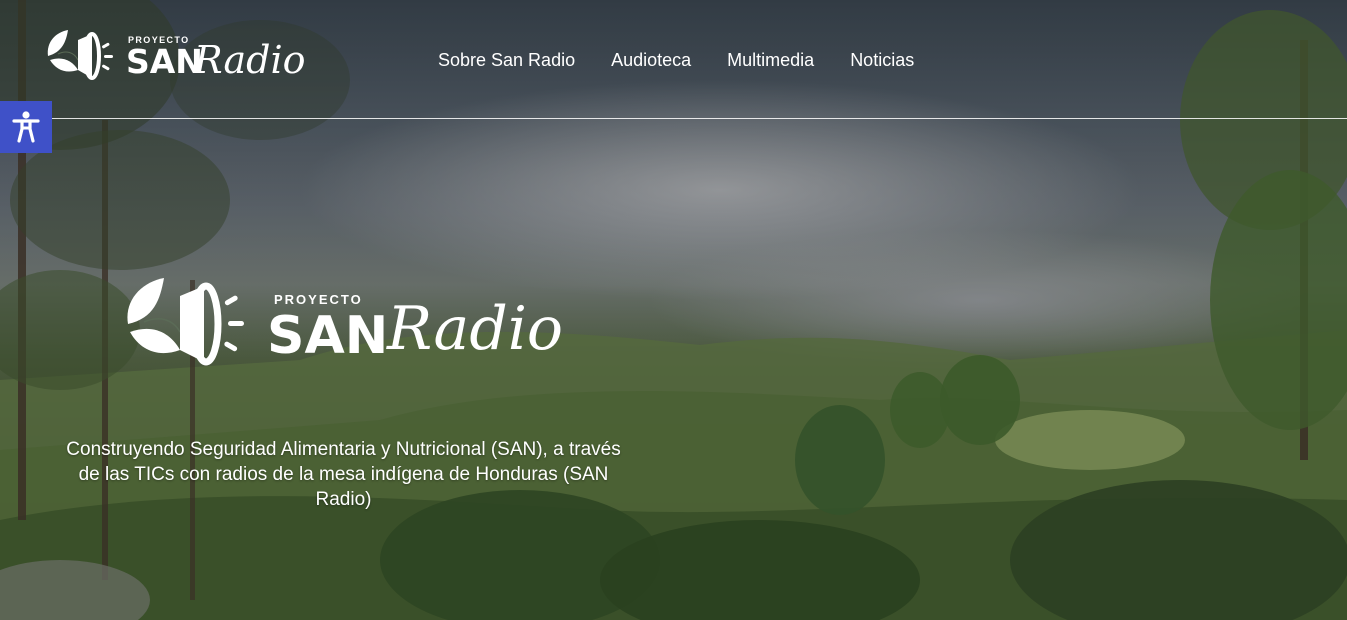  I want to click on header-logo: PROYECTO SAN Radio, so click(175, 55).